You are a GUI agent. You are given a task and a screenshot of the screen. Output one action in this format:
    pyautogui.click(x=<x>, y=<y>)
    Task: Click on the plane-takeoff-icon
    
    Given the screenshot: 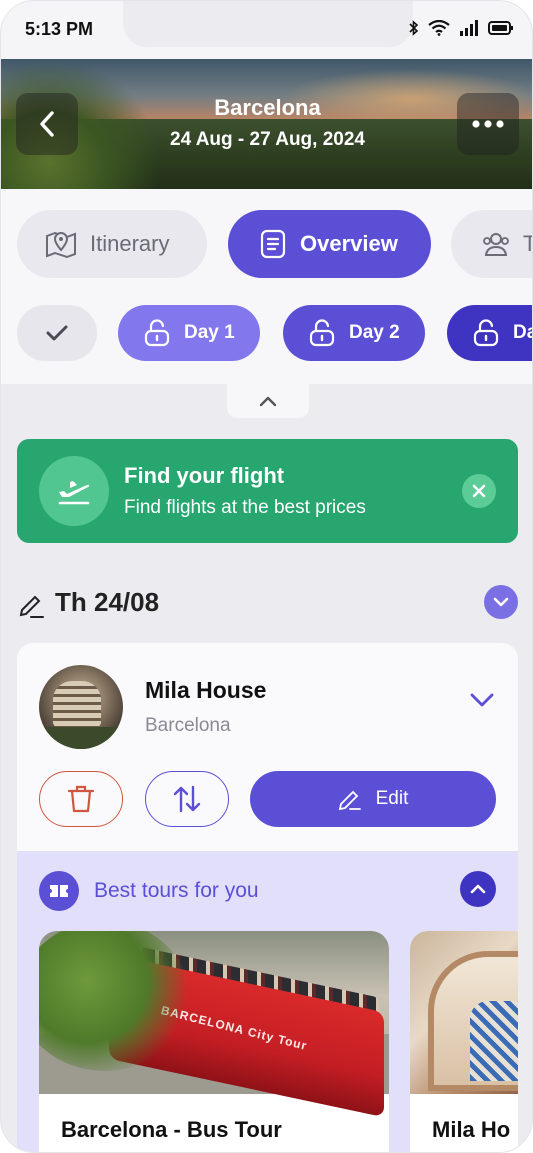 What is the action you would take?
    pyautogui.click(x=74, y=491)
    